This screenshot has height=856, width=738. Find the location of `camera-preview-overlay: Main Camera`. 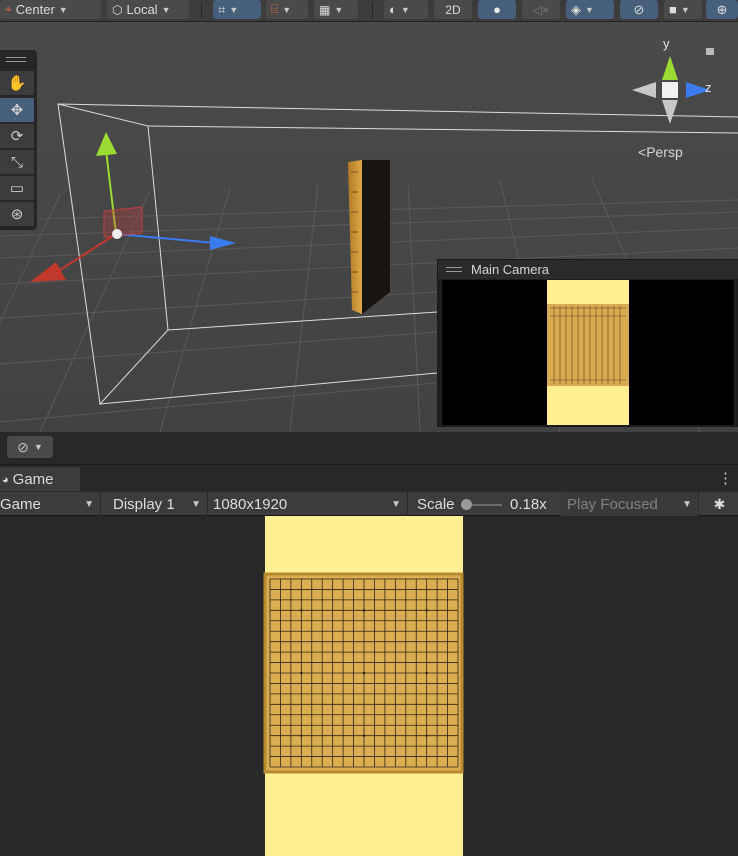

camera-preview-overlay: Main Camera is located at coordinates (587, 343).